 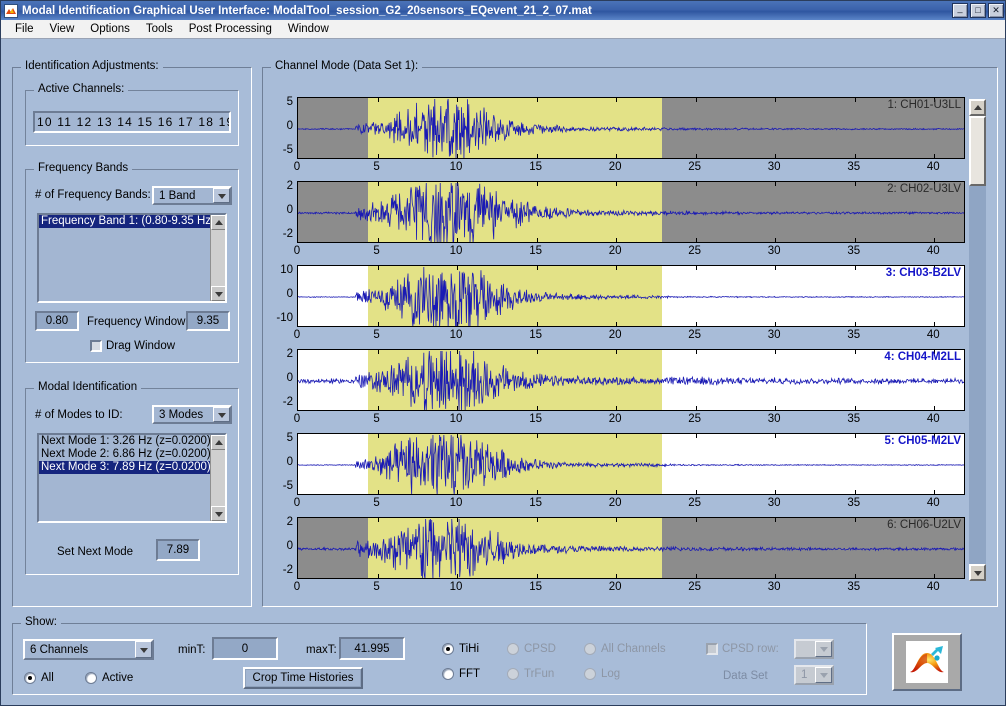 I want to click on channel-label-5: 5: CH05-M2LV, so click(x=922, y=441).